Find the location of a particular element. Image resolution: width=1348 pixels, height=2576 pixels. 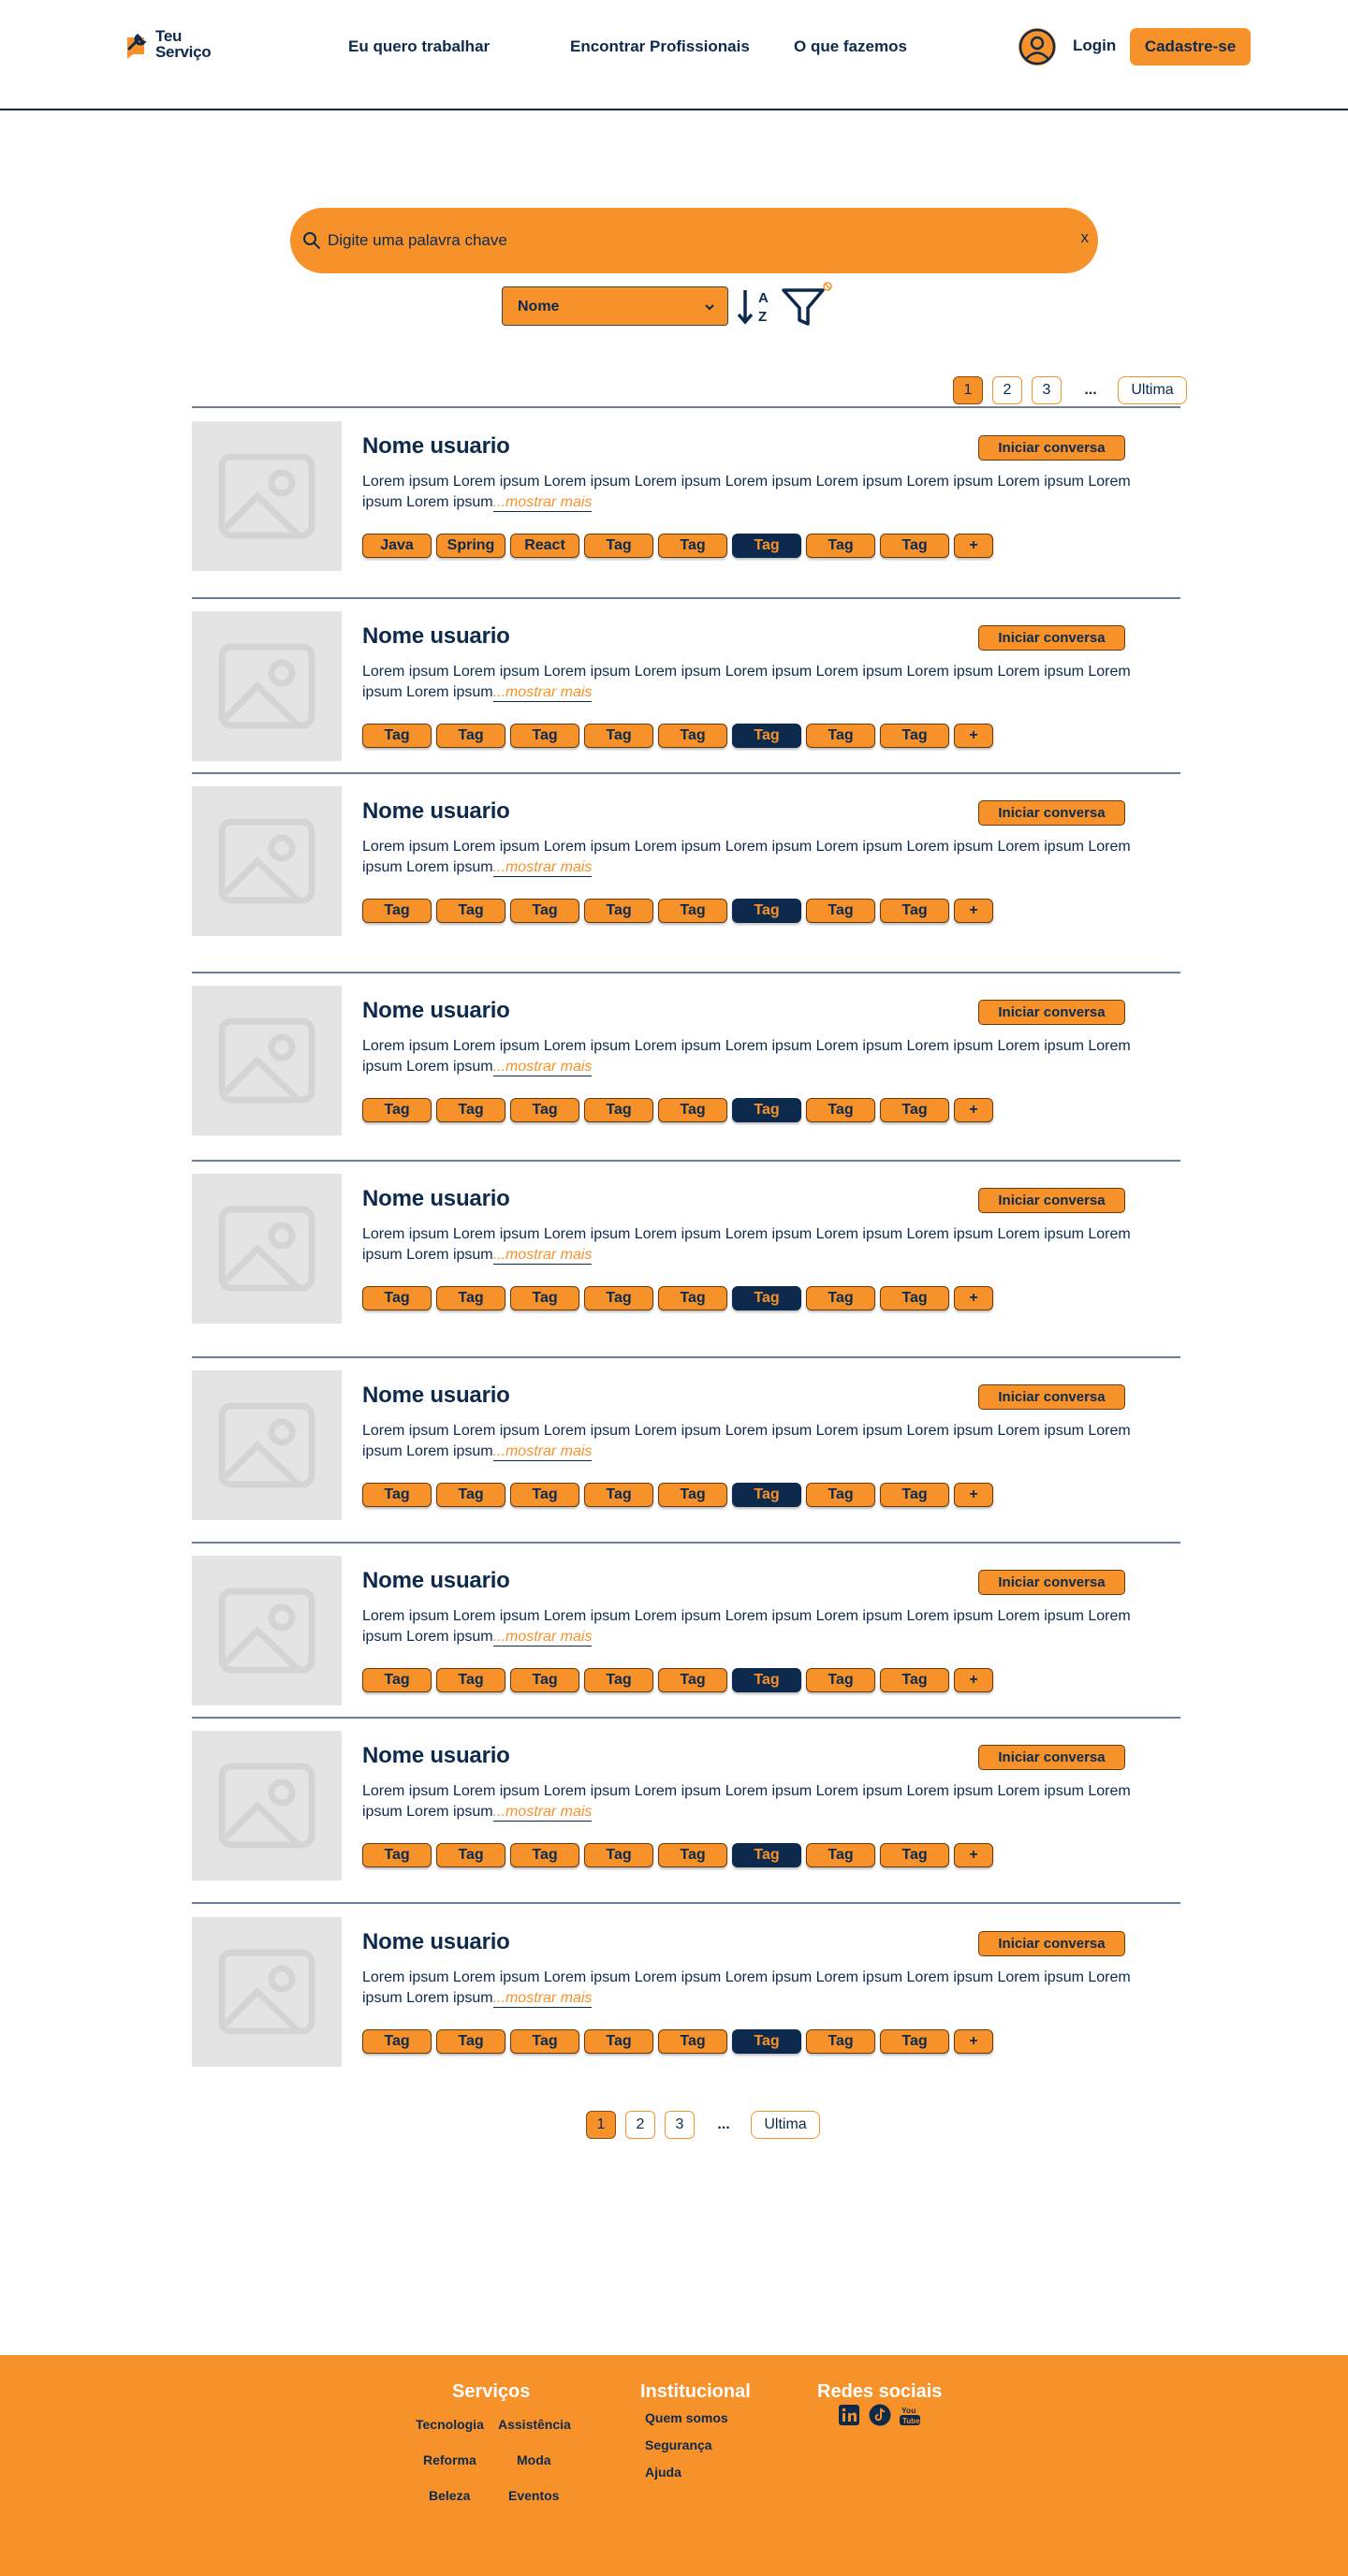

footer-link-quem-somos: Quem somos is located at coordinates (686, 2417).